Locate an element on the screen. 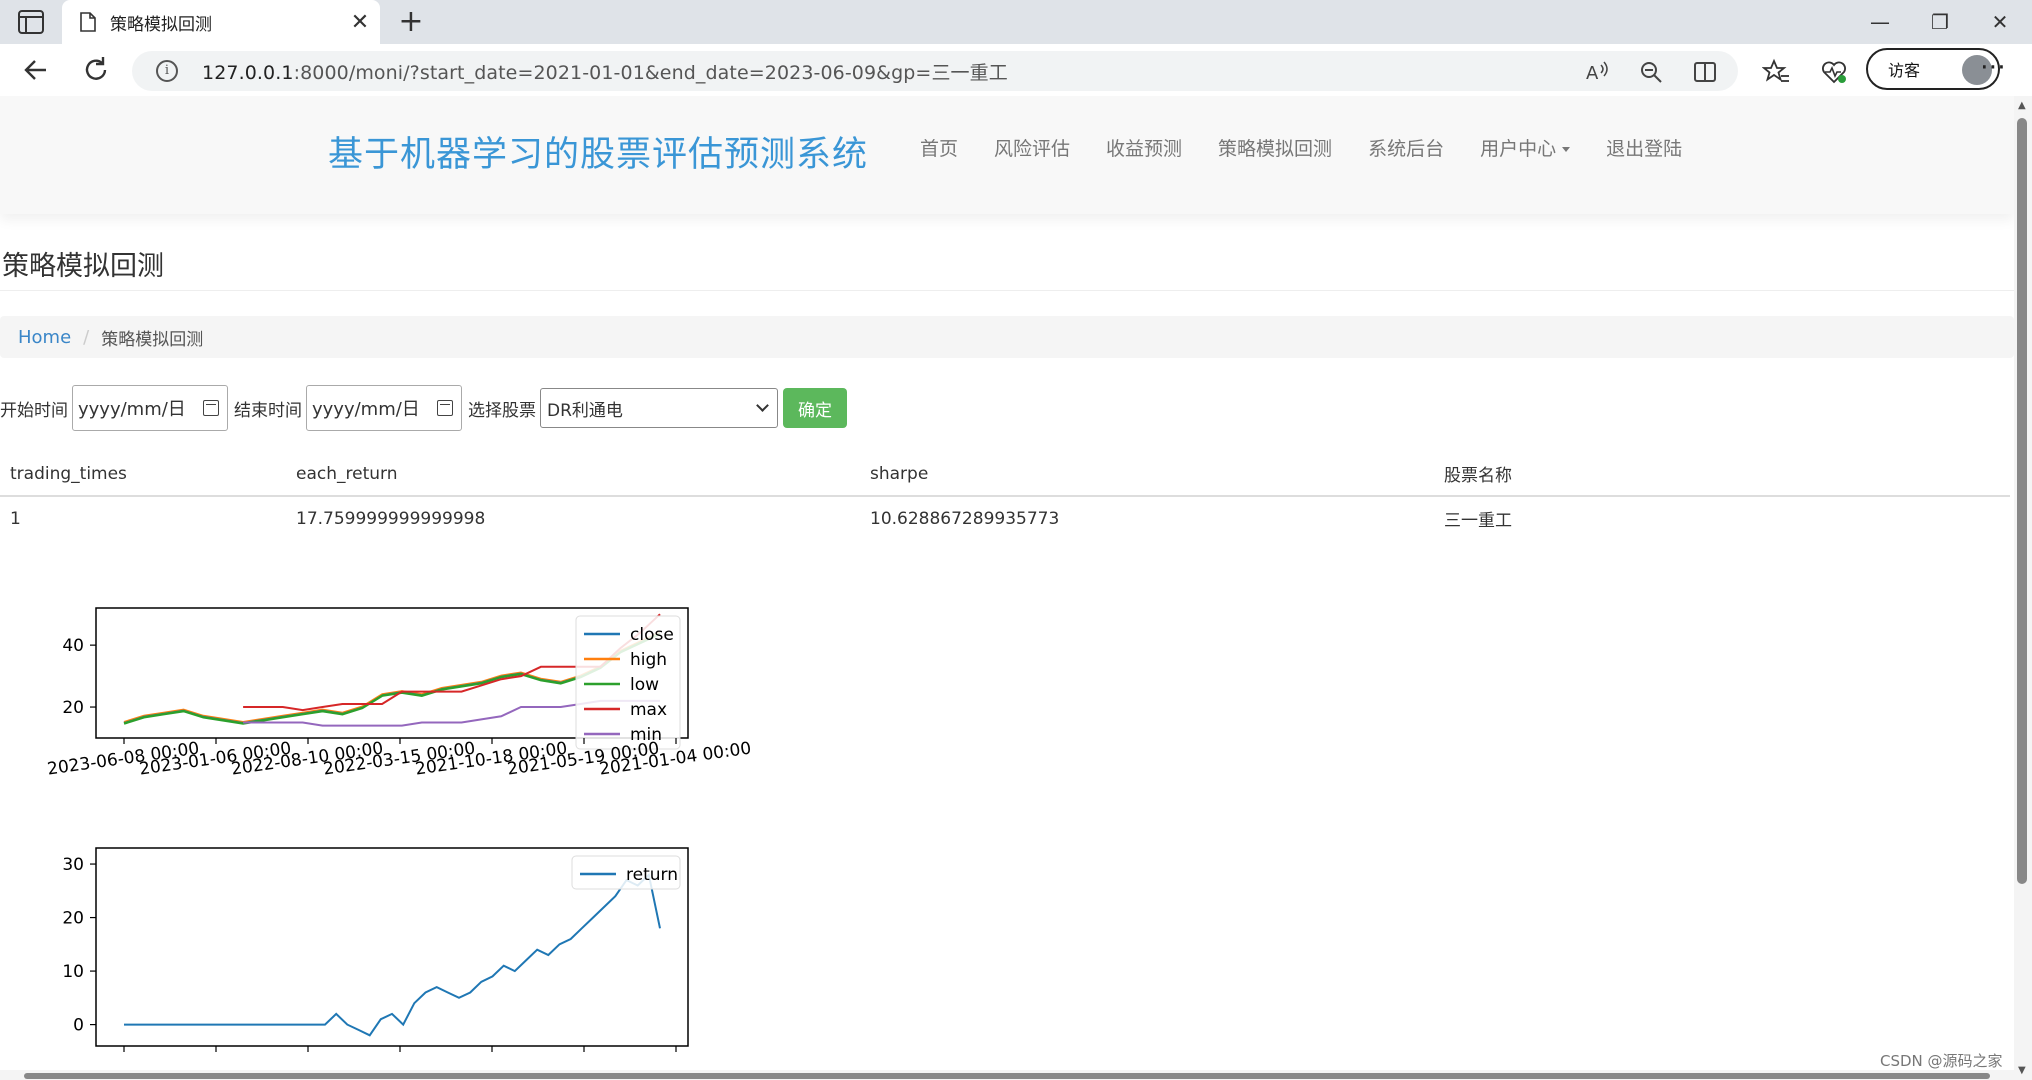 Image resolution: width=2032 pixels, height=1080 pixels. minimize-icon: — is located at coordinates (1880, 22).